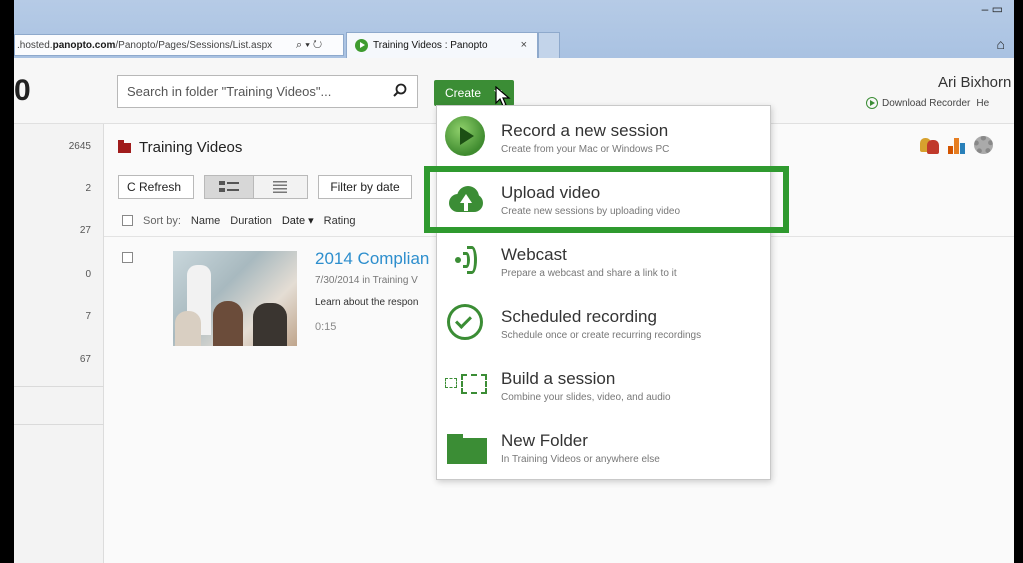 The height and width of the screenshot is (563, 1023). What do you see at coordinates (430, 45) in the screenshot?
I see `tab-title: Training Videos : Panopto` at bounding box center [430, 45].